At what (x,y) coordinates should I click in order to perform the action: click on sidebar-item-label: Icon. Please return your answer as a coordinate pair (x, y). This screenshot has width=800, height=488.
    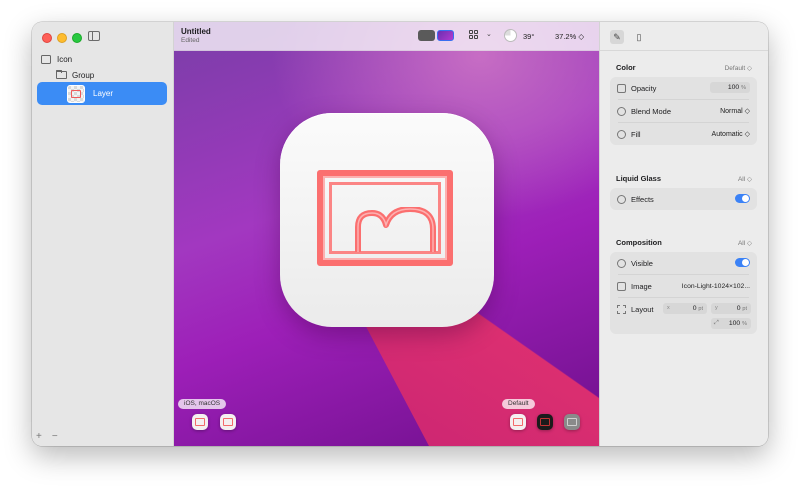
    Looking at the image, I should click on (65, 59).